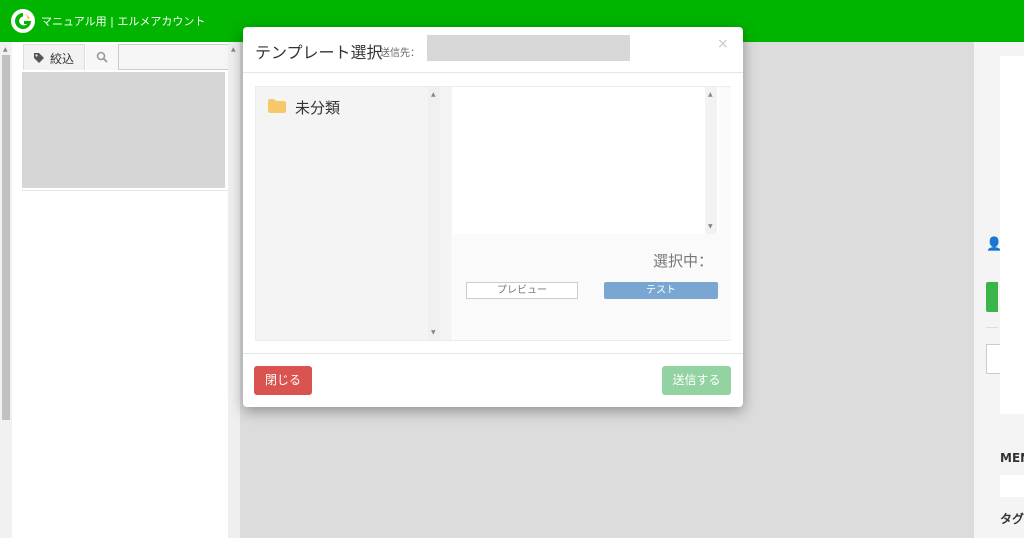  What do you see at coordinates (993, 359) in the screenshot?
I see `status-select` at bounding box center [993, 359].